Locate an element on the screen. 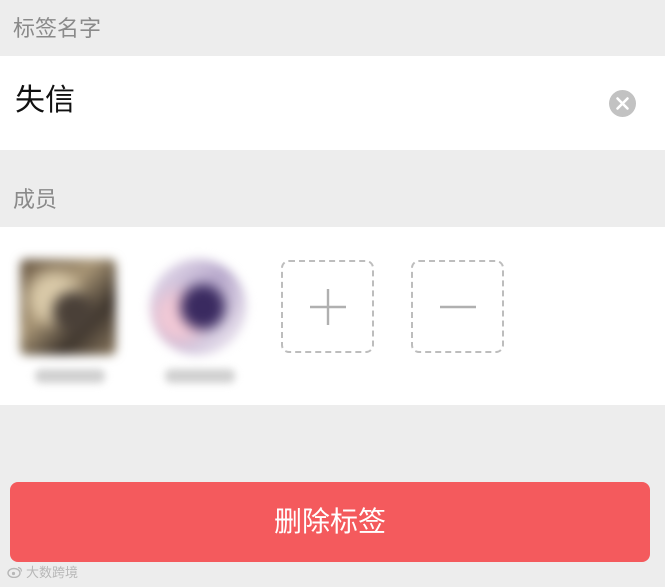 This screenshot has height=587, width=665. watermark: 大数跨境 is located at coordinates (42, 573).